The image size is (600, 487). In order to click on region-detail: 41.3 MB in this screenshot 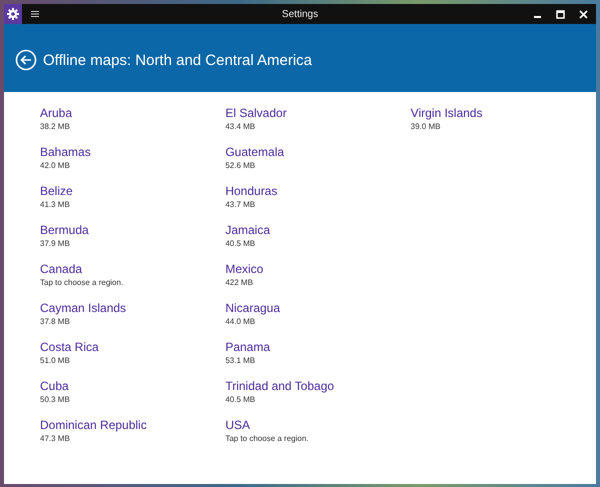, I will do `click(55, 204)`.